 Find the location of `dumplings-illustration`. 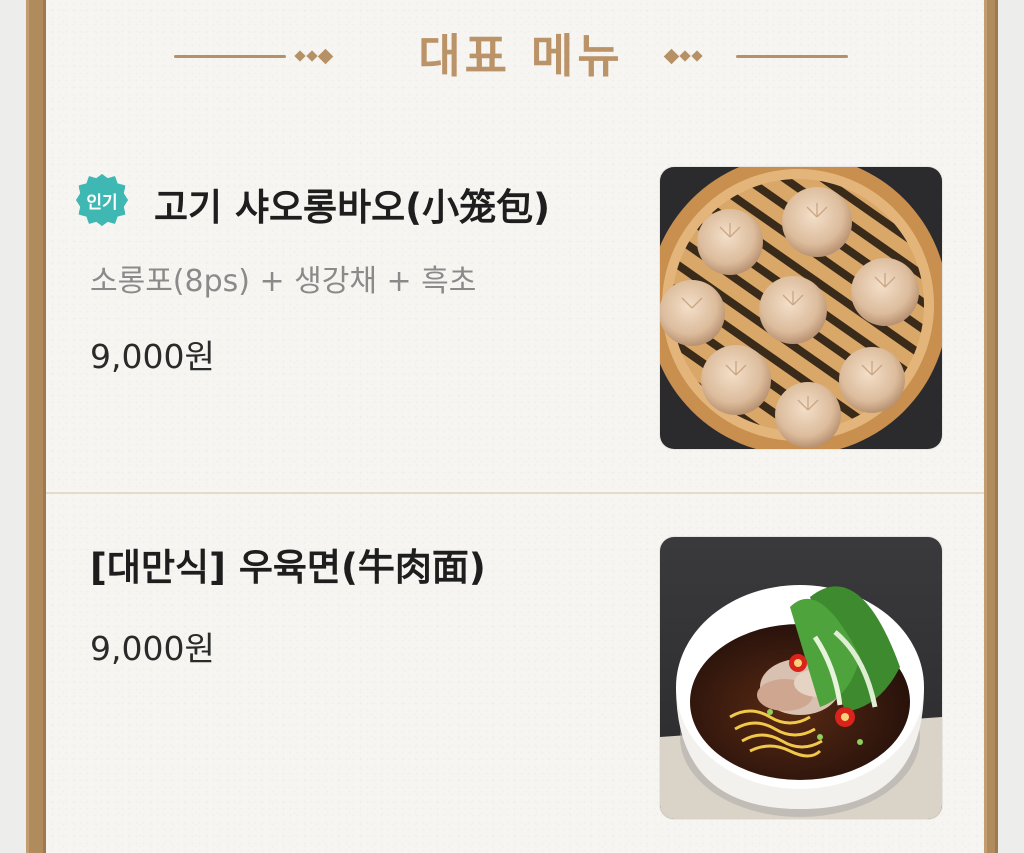

dumplings-illustration is located at coordinates (801, 308).